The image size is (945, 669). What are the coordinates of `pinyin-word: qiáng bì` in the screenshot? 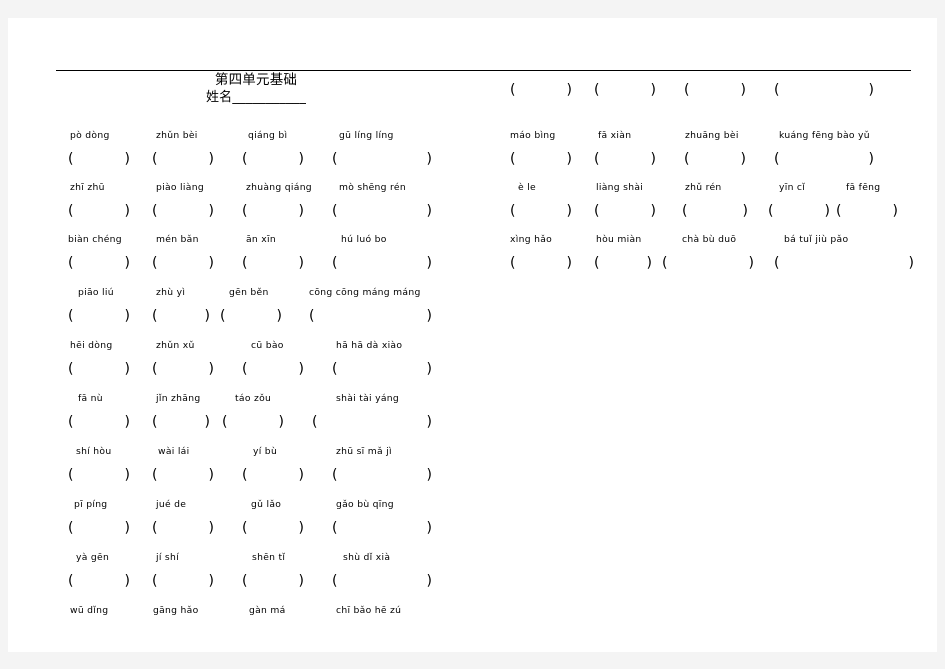 It's located at (268, 135).